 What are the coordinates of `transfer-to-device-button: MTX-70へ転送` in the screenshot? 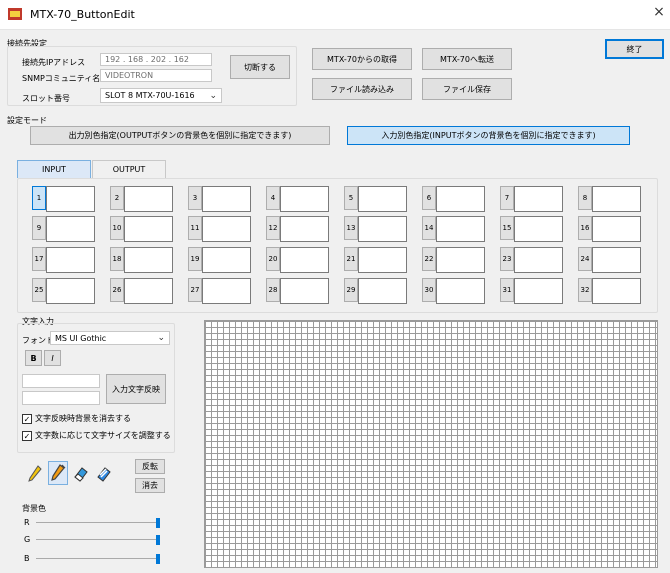 It's located at (467, 59).